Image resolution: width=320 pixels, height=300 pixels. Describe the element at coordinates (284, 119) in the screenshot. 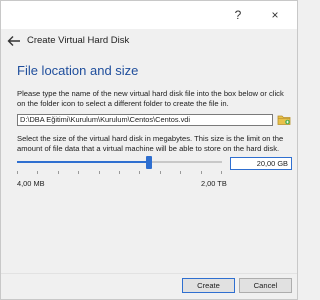

I see `folder-icon` at that location.